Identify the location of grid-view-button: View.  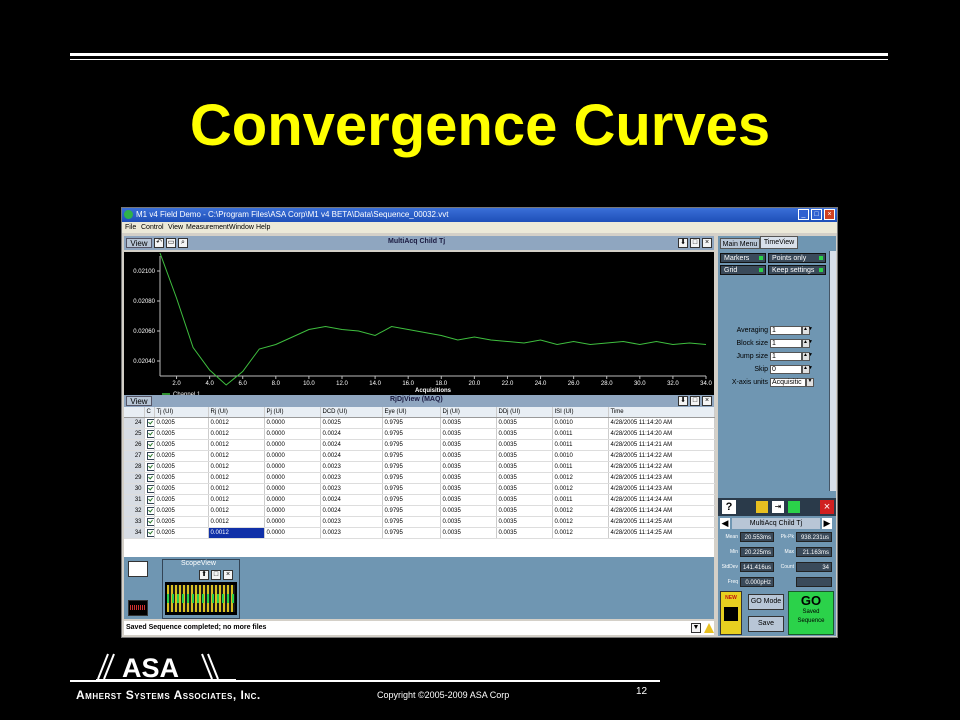
(139, 401).